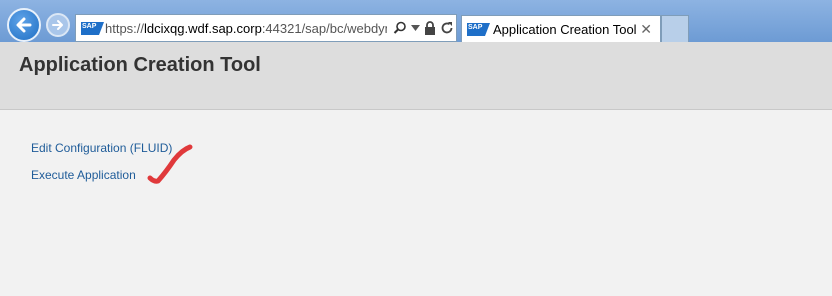 This screenshot has width=832, height=296. I want to click on page-title: Application Creation Tool, so click(140, 65).